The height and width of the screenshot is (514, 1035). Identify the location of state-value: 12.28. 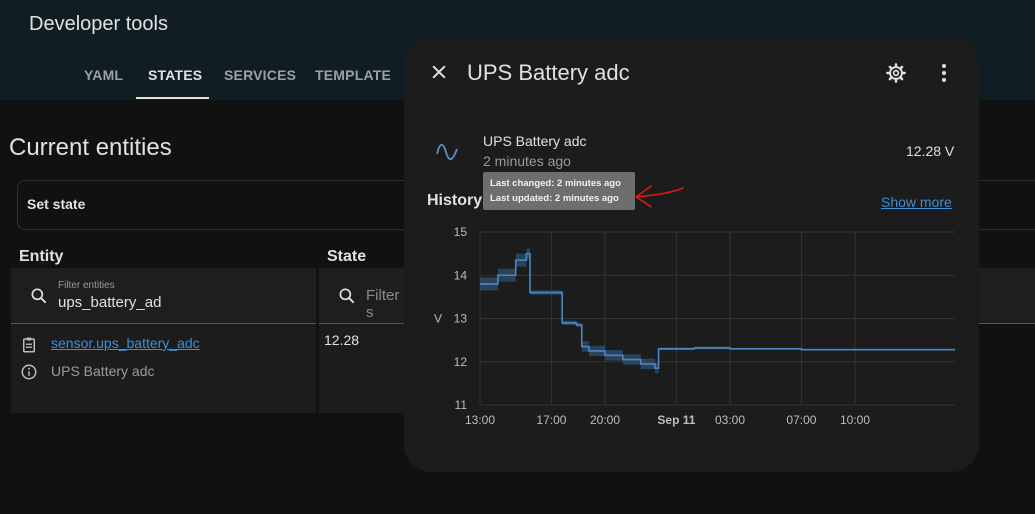
(342, 340).